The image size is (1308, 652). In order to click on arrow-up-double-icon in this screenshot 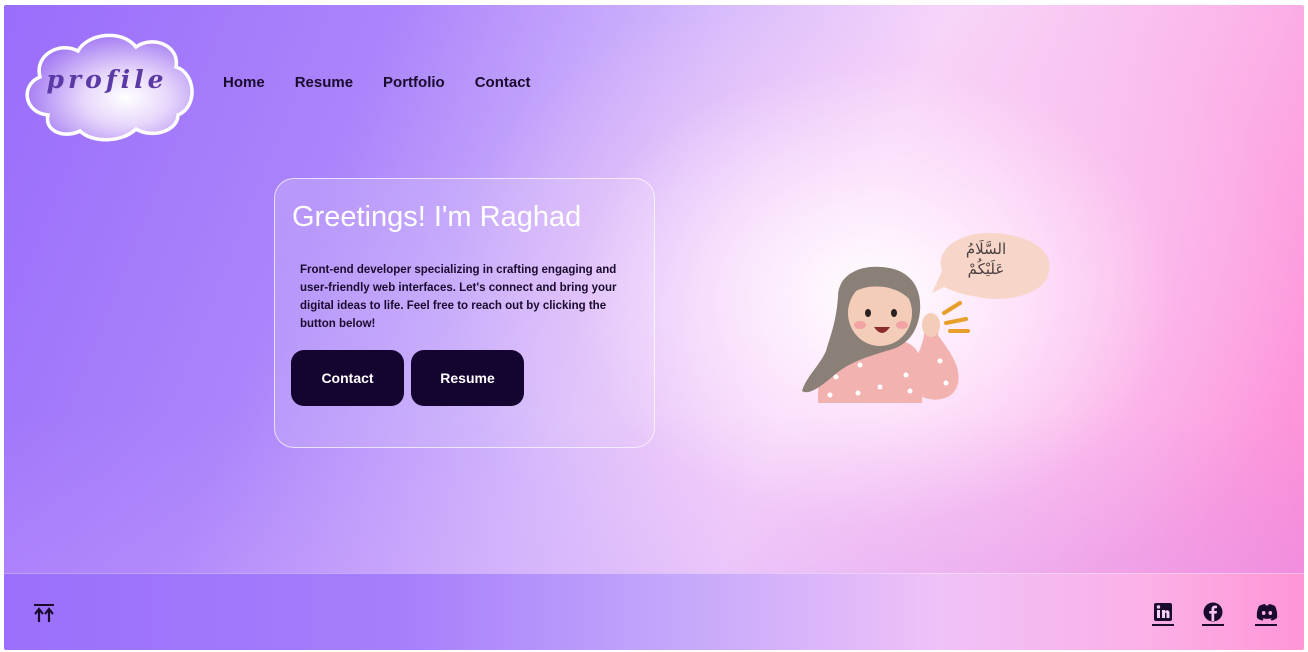, I will do `click(44, 613)`.